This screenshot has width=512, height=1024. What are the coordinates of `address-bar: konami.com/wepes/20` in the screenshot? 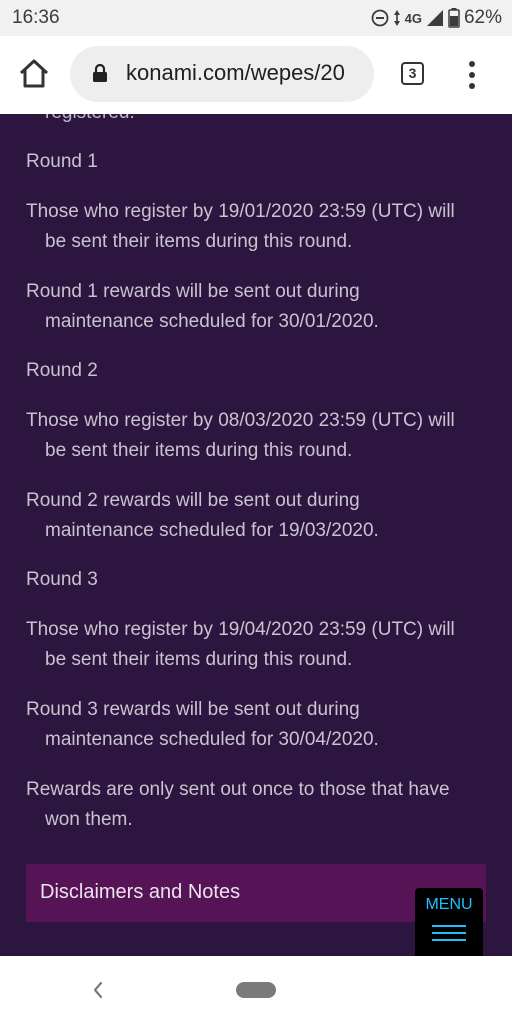 It's located at (222, 74).